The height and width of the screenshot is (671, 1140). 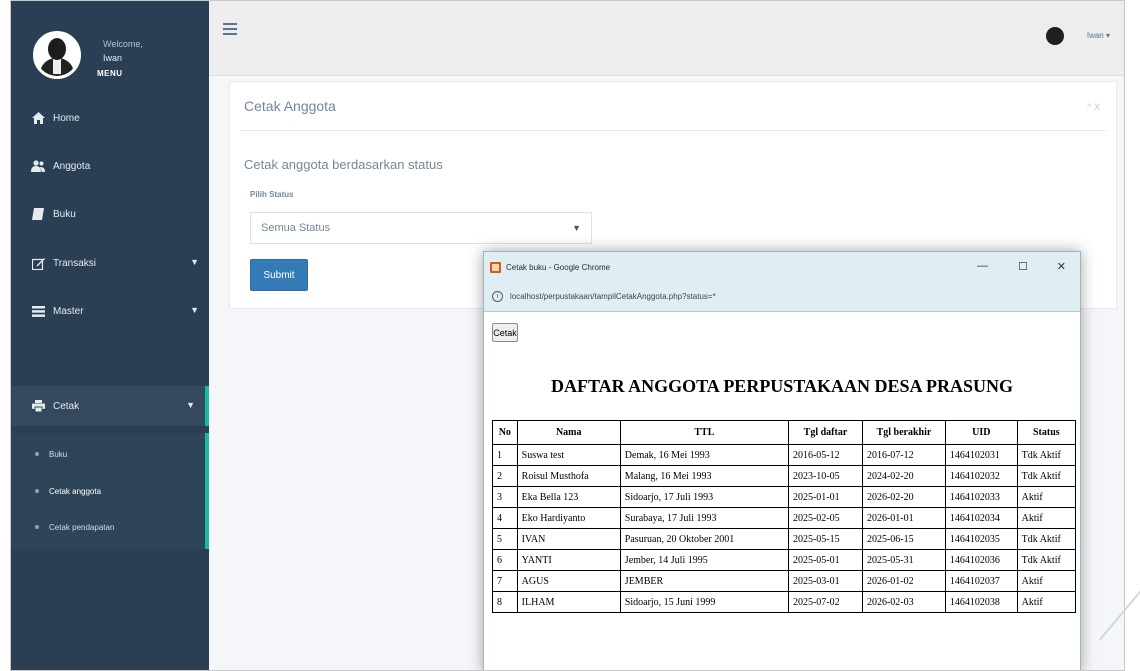 I want to click on sidebar-username: Iwan, so click(x=113, y=58).